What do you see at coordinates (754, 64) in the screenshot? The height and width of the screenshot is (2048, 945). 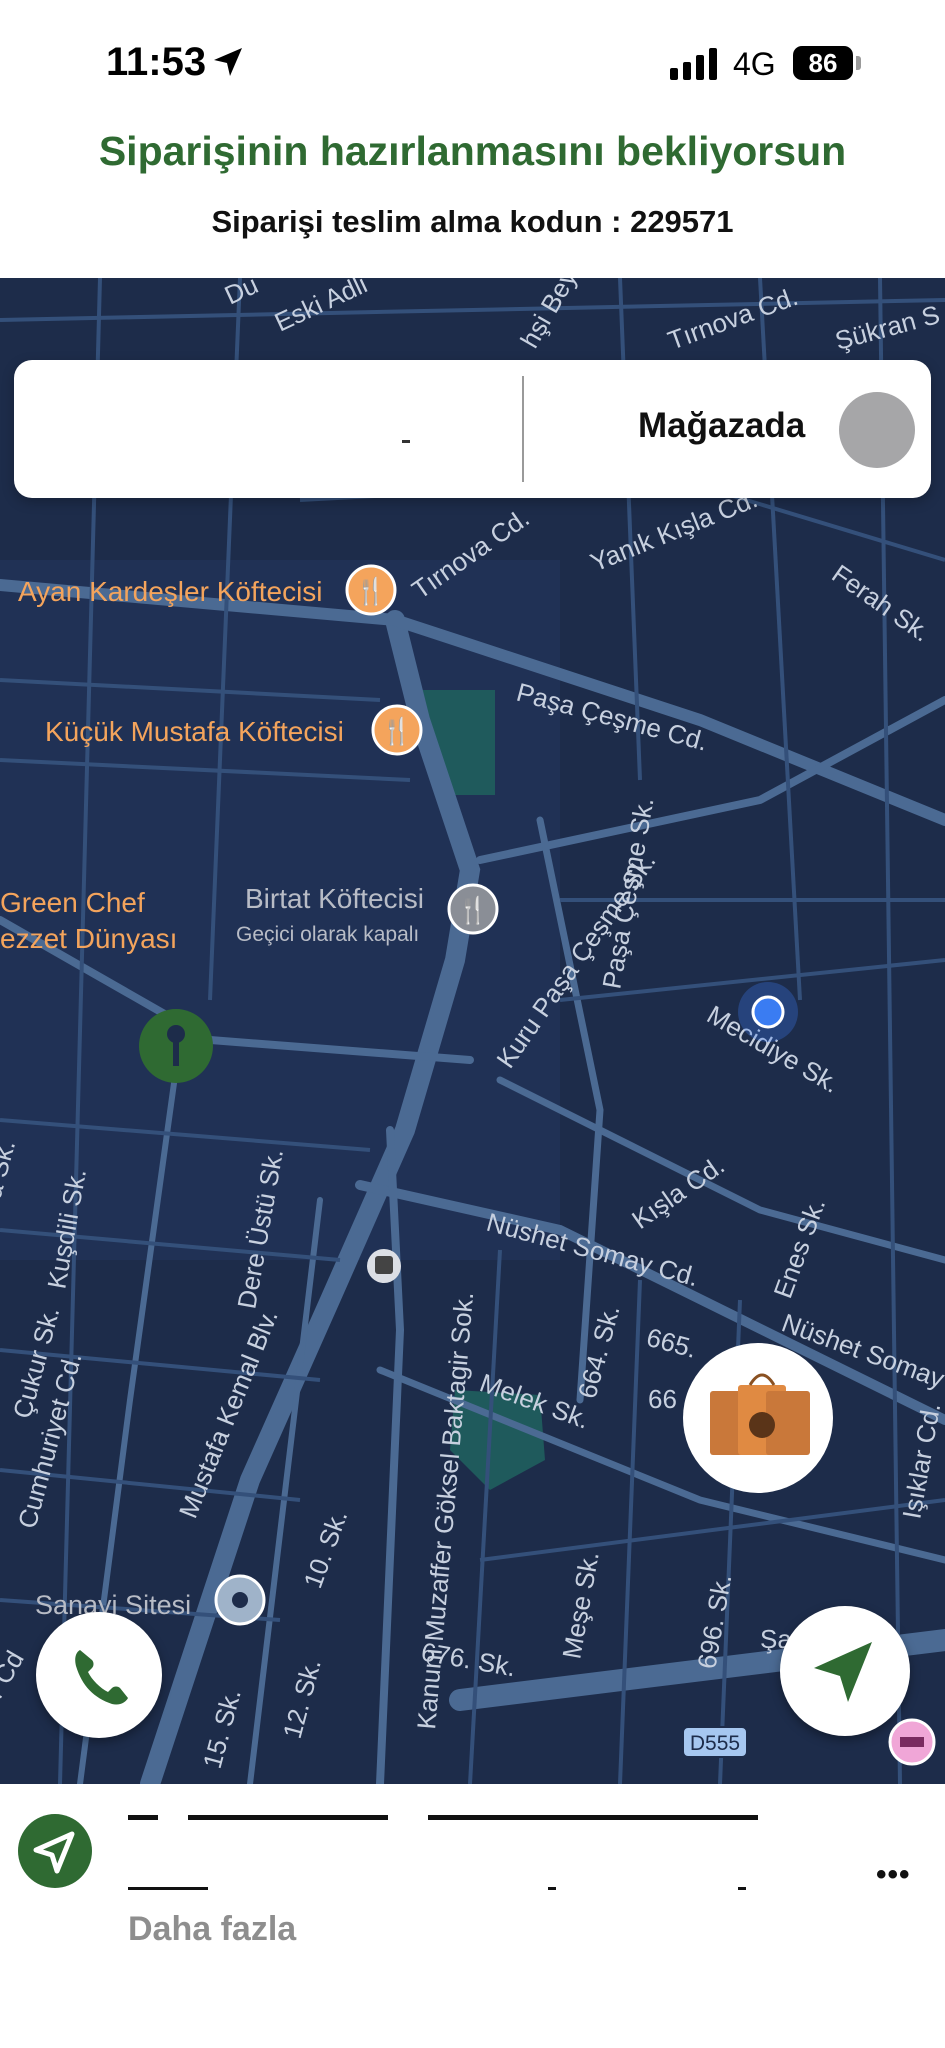 I see `network-type: 4G` at bounding box center [754, 64].